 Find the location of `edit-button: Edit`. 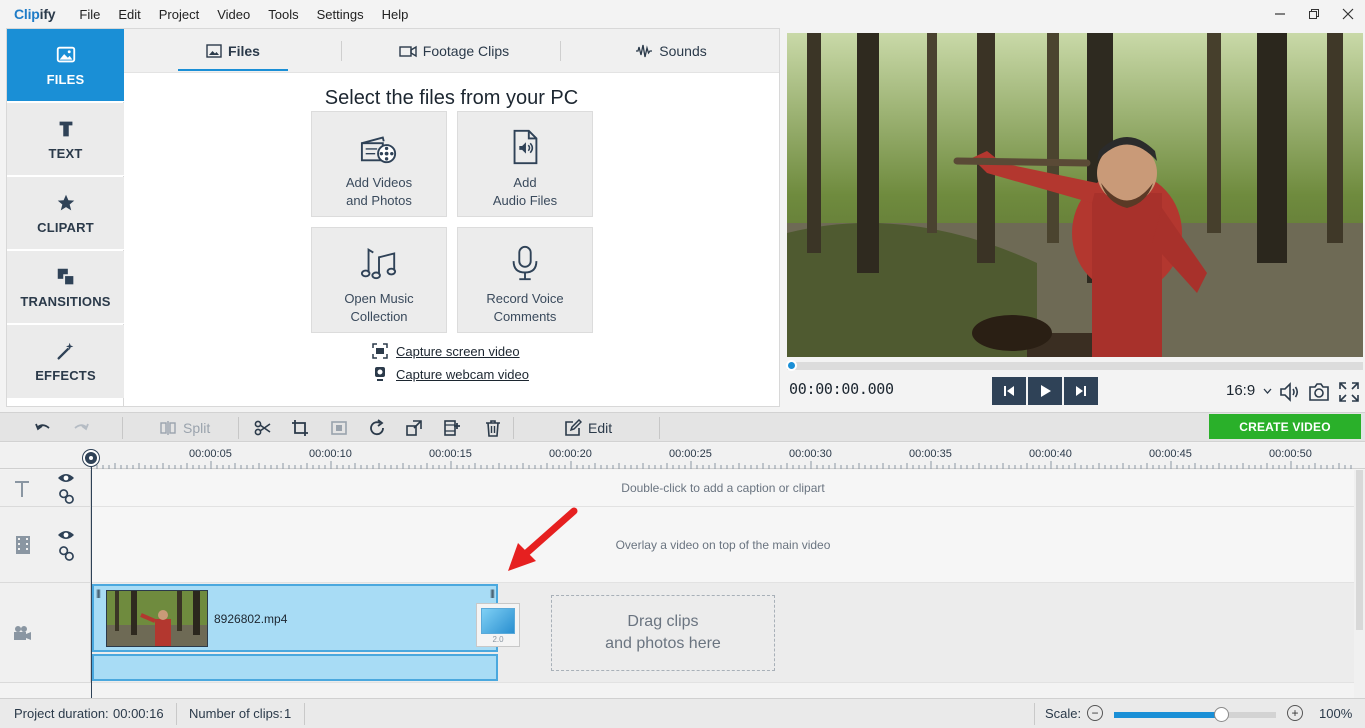

edit-button: Edit is located at coordinates (588, 428).